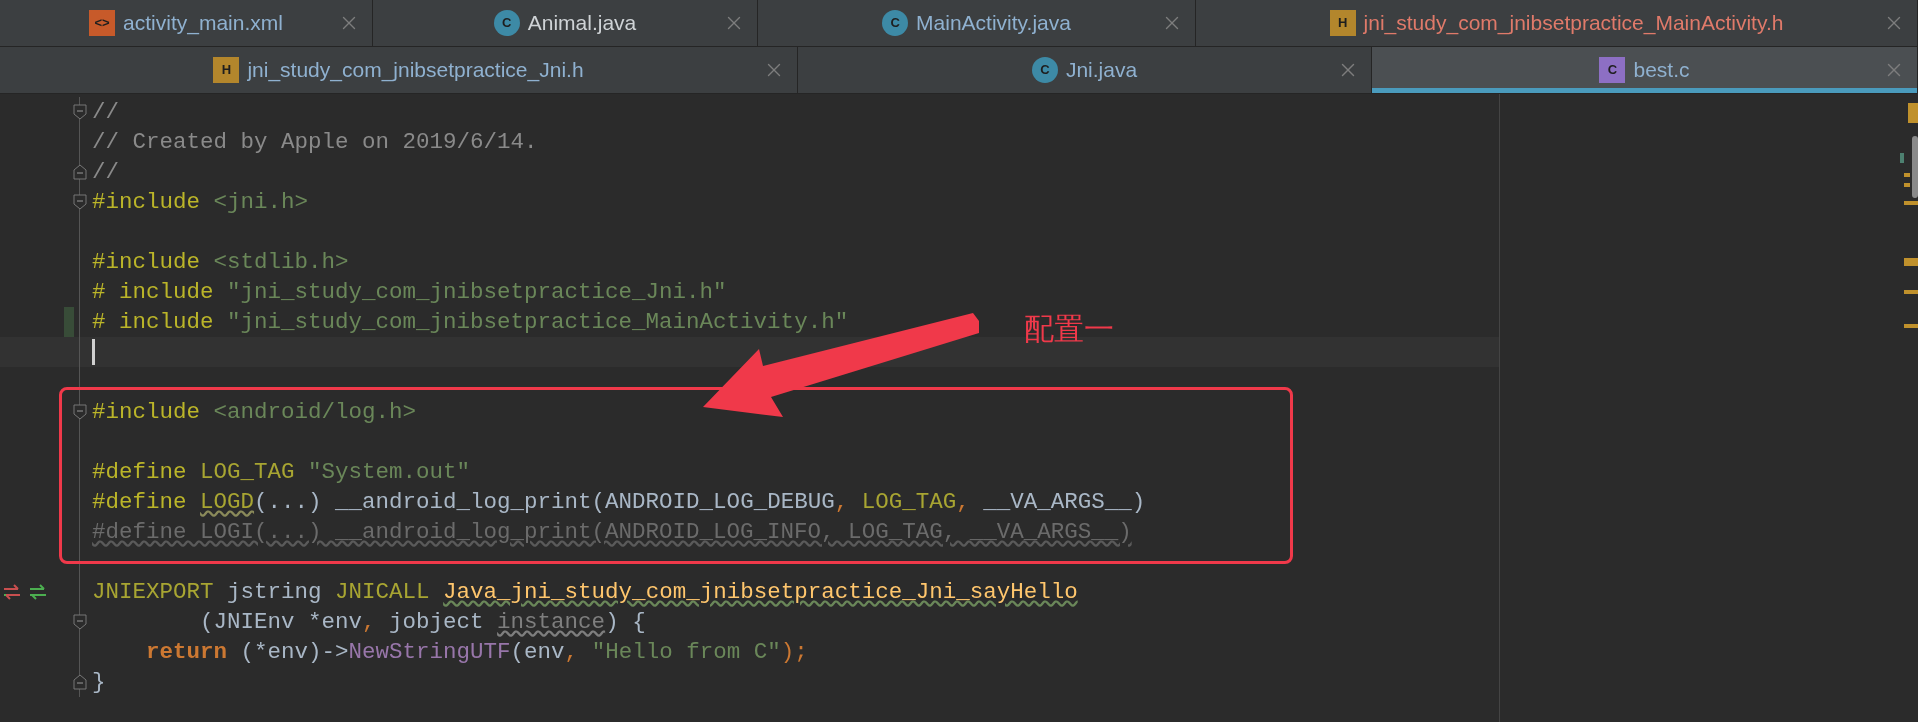 The width and height of the screenshot is (1918, 722). I want to click on code-line: # include "jni_study_com_jnibsetpractice_MainActivity.h", so click(470, 322).